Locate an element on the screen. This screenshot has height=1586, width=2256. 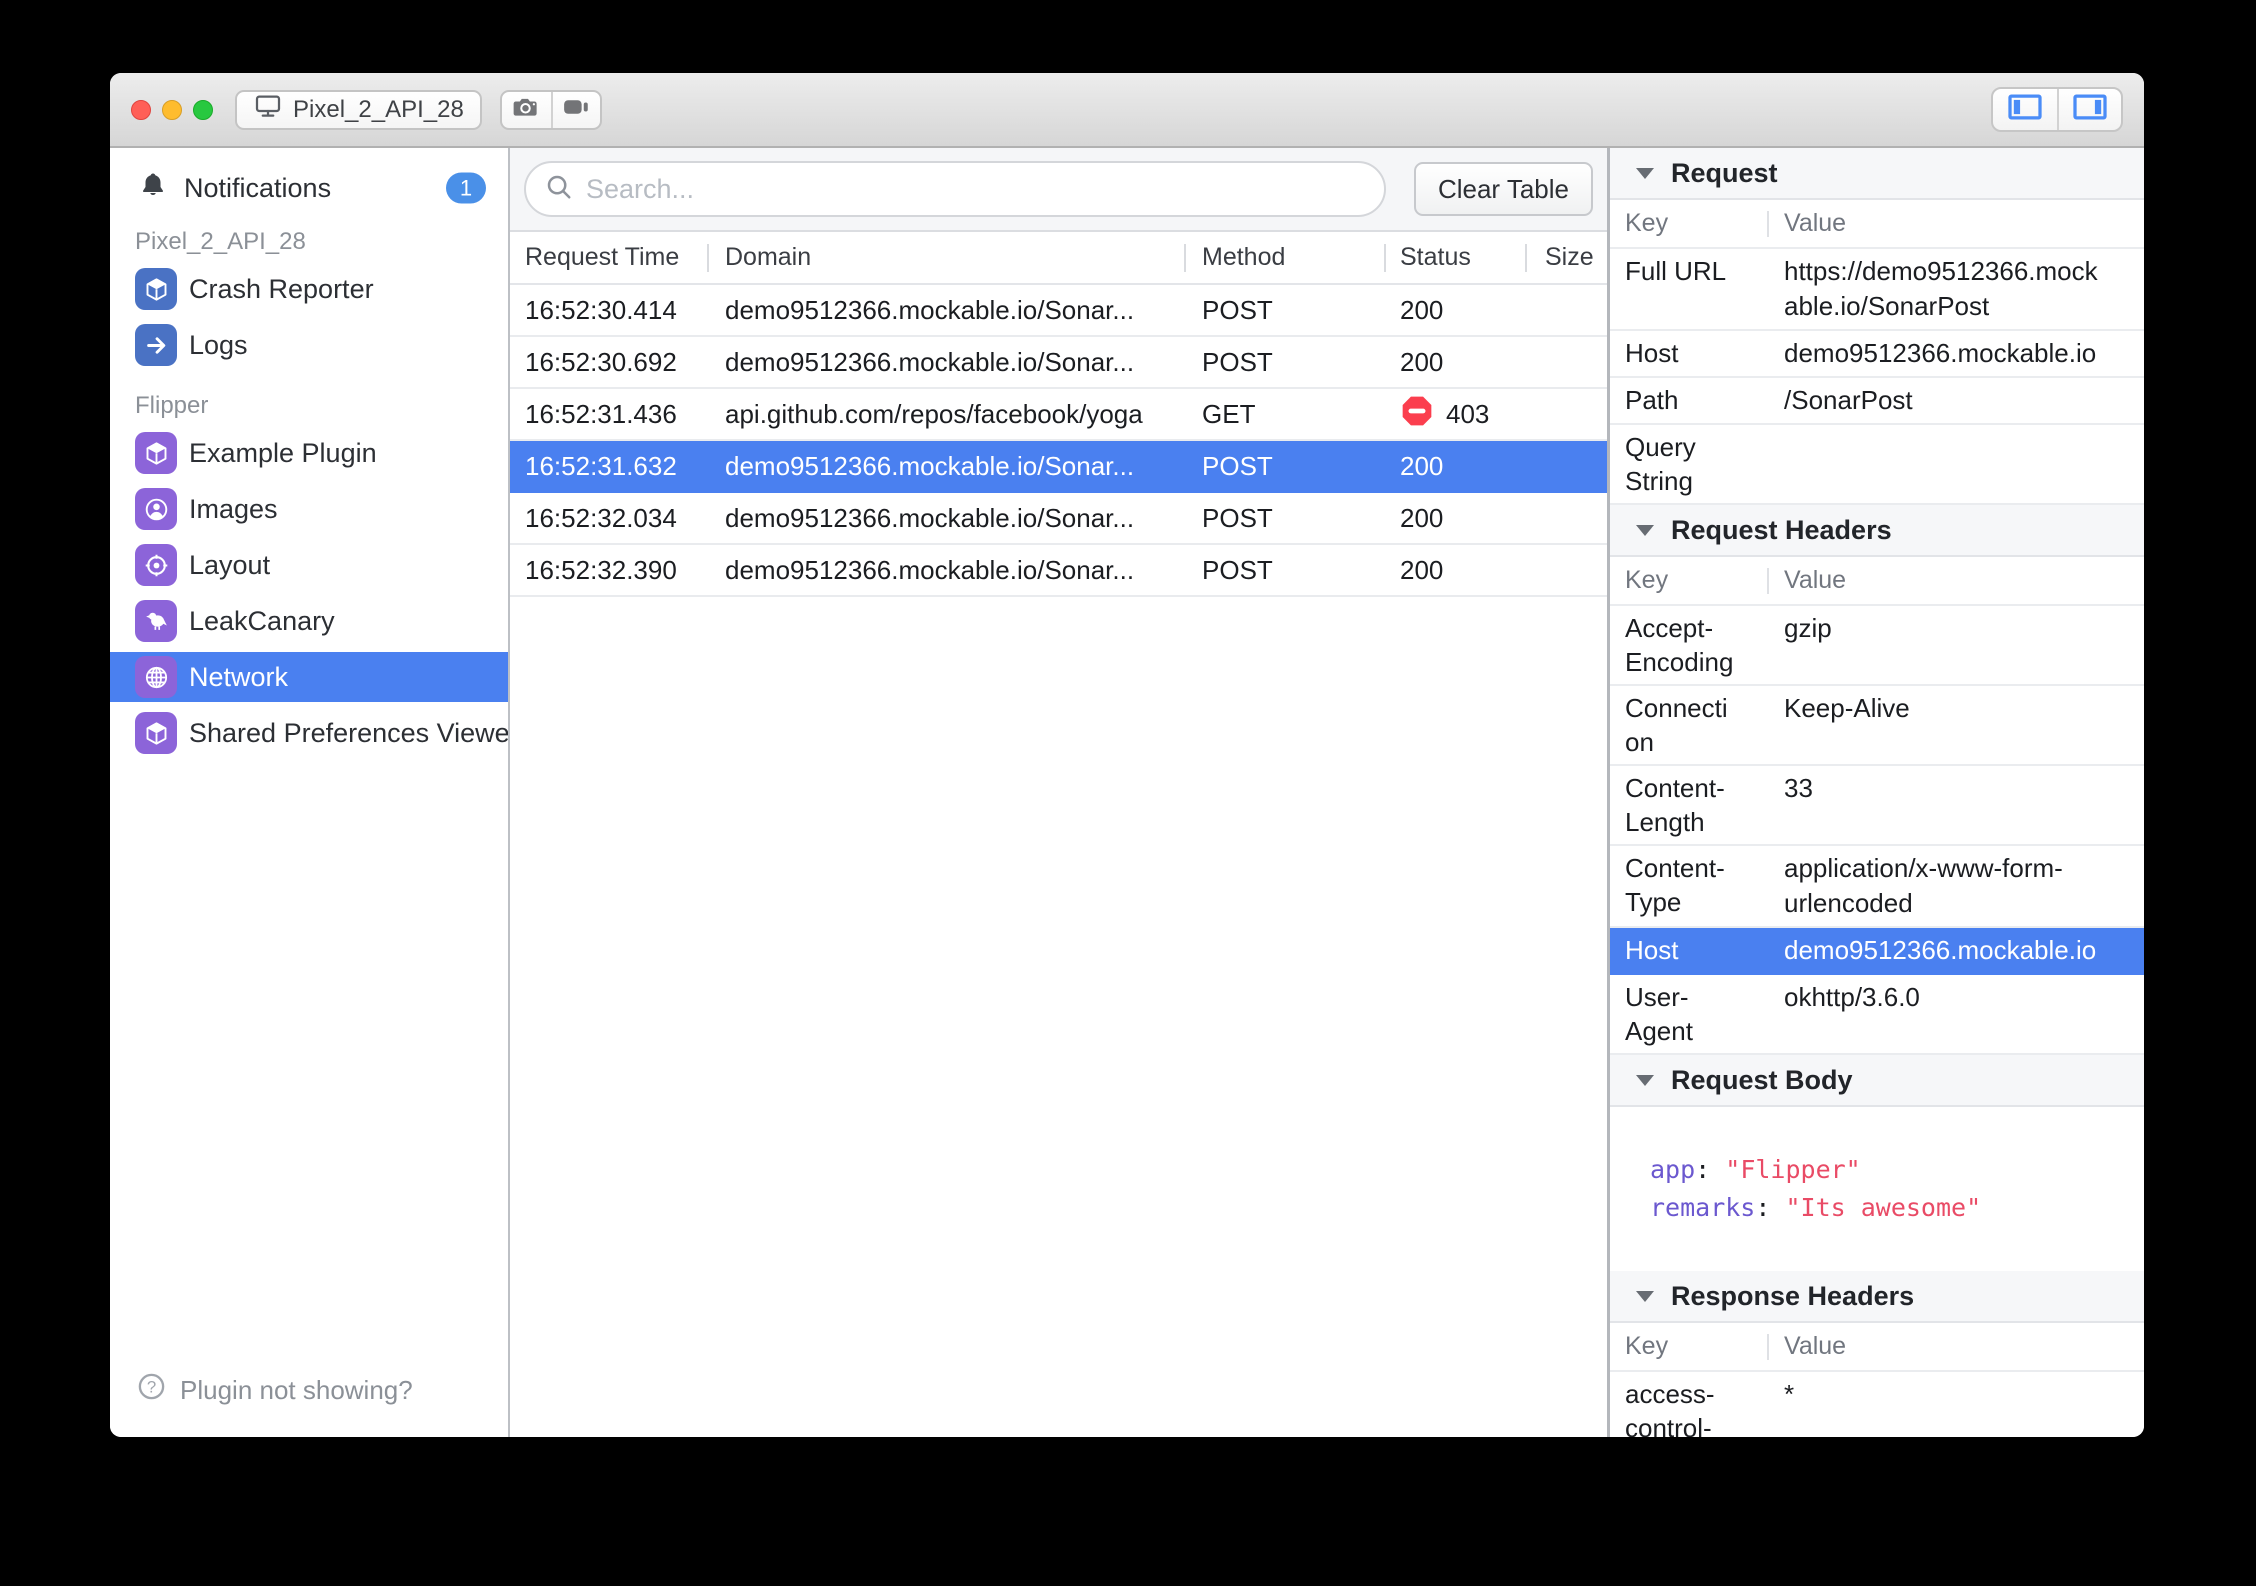
column-header-status: Status is located at coordinates (1454, 257).